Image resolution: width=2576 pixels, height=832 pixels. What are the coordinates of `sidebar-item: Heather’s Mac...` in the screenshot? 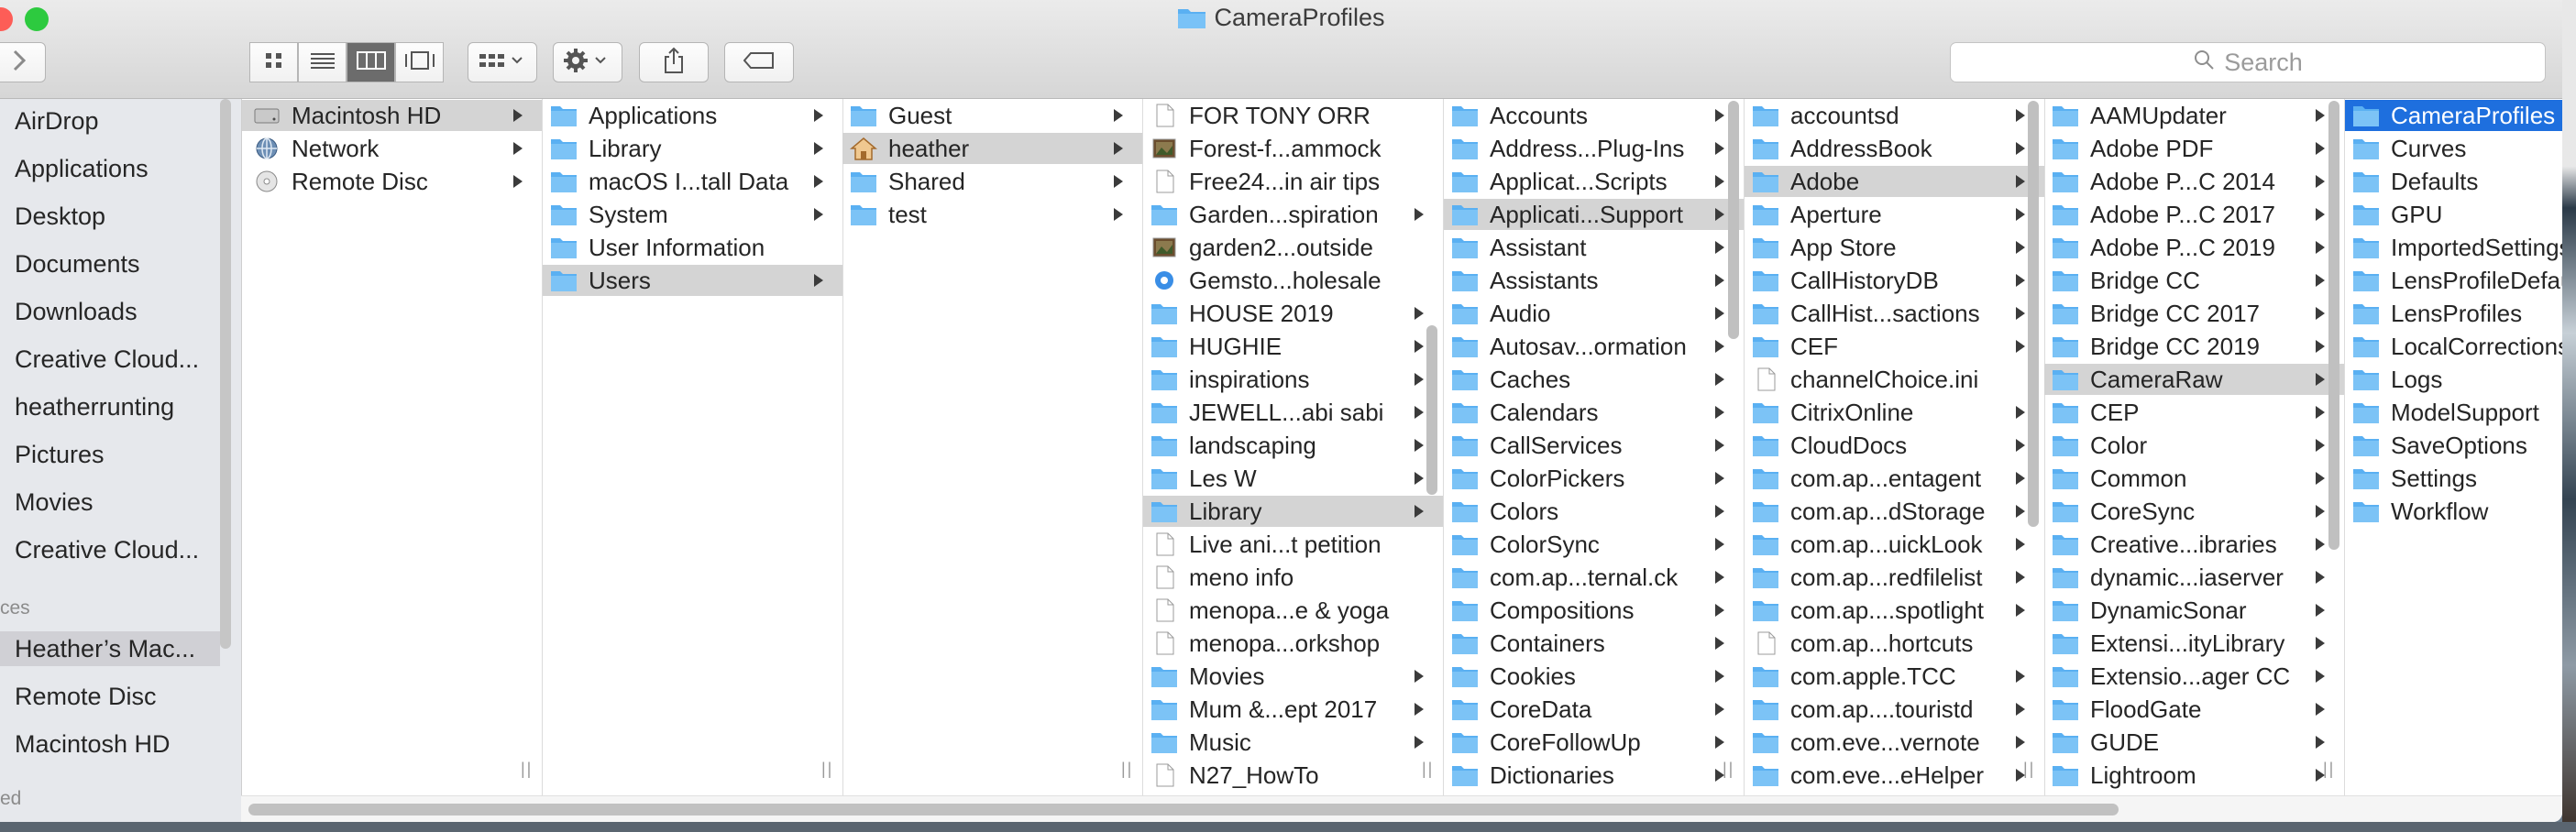 It's located at (110, 648).